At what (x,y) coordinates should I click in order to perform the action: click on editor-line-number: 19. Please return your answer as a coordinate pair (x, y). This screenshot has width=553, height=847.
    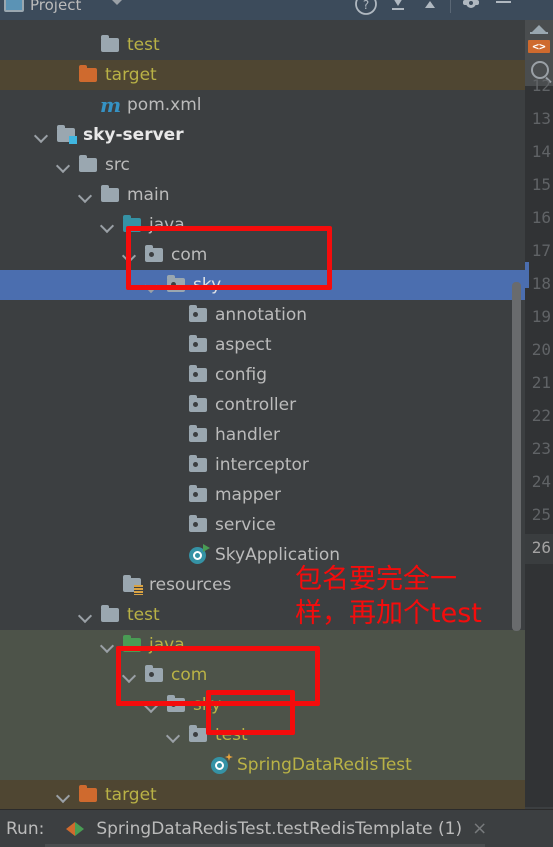
    Looking at the image, I should click on (541, 316).